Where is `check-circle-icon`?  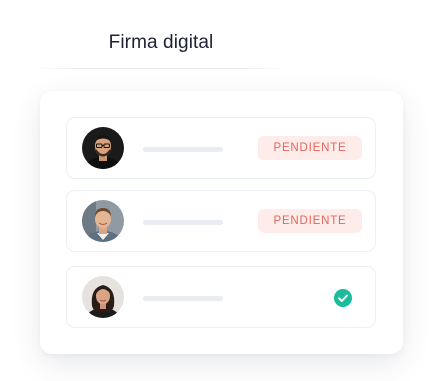
check-circle-icon is located at coordinates (343, 298).